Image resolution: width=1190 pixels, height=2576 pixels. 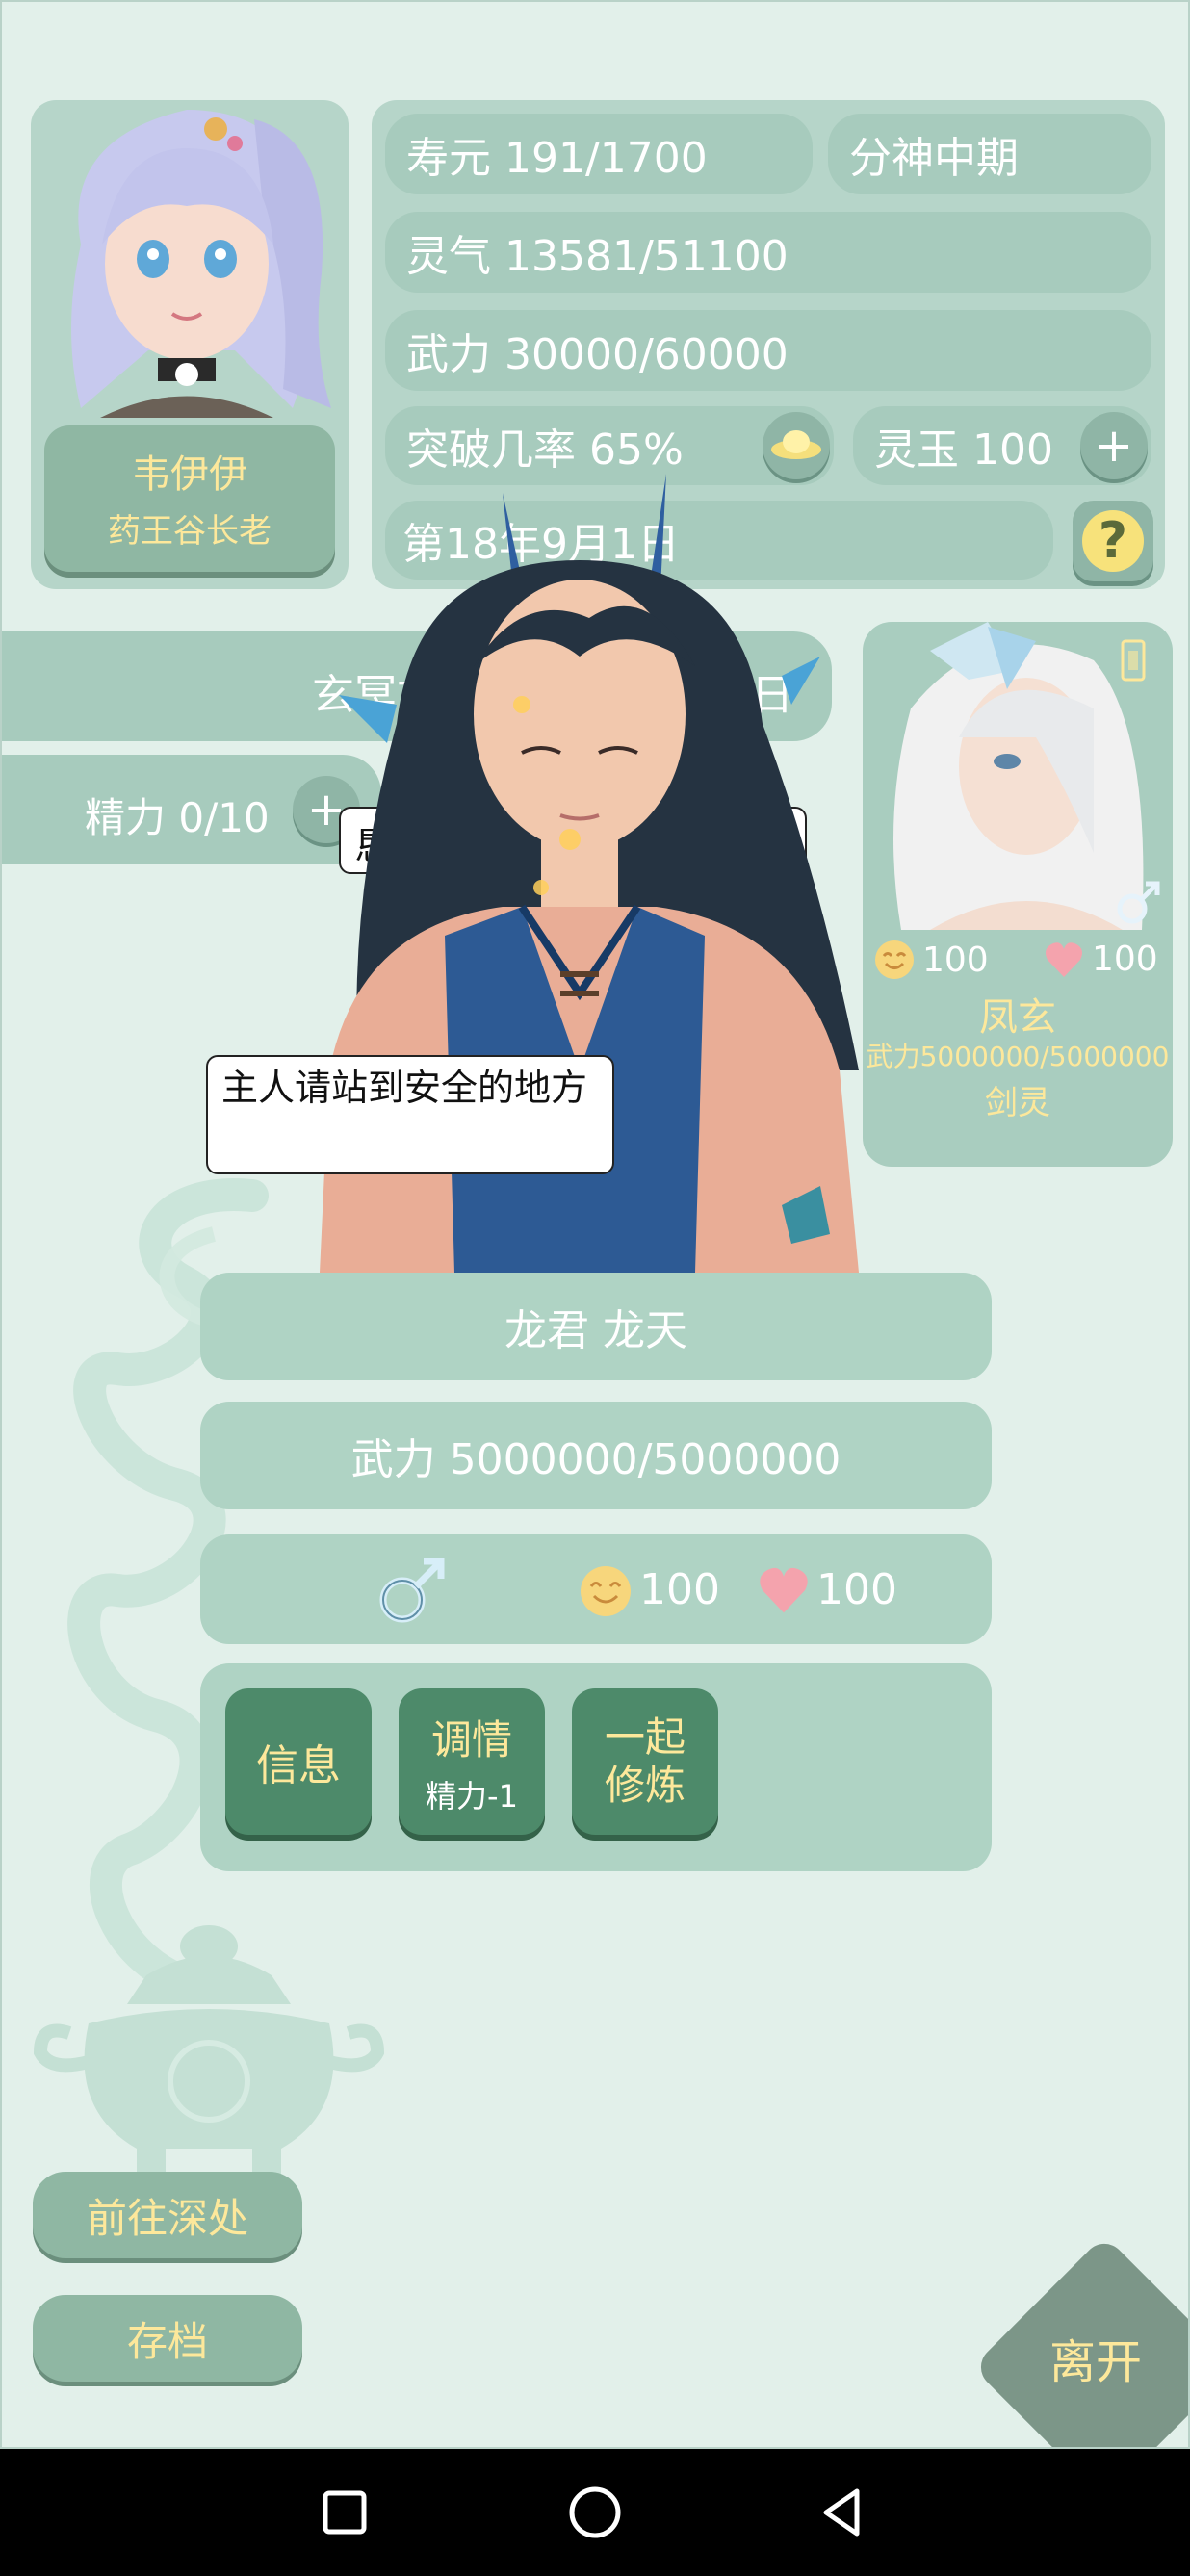 I want to click on go-deeper-button: 前往深处, so click(x=168, y=2215).